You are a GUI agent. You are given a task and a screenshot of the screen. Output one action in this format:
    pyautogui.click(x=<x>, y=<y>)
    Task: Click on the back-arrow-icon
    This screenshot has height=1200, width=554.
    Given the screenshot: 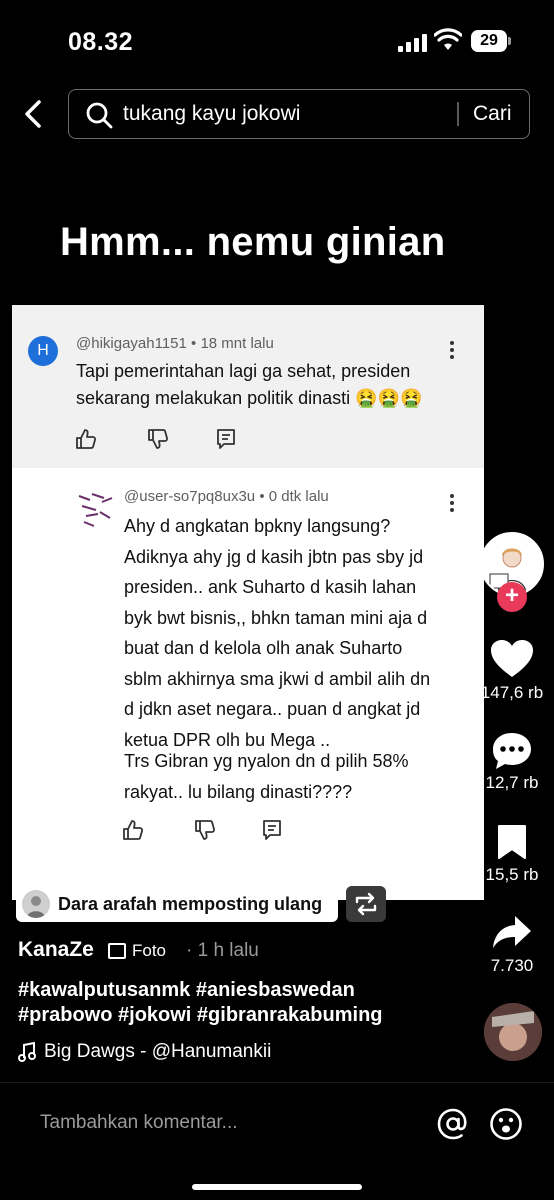 What is the action you would take?
    pyautogui.click(x=34, y=114)
    